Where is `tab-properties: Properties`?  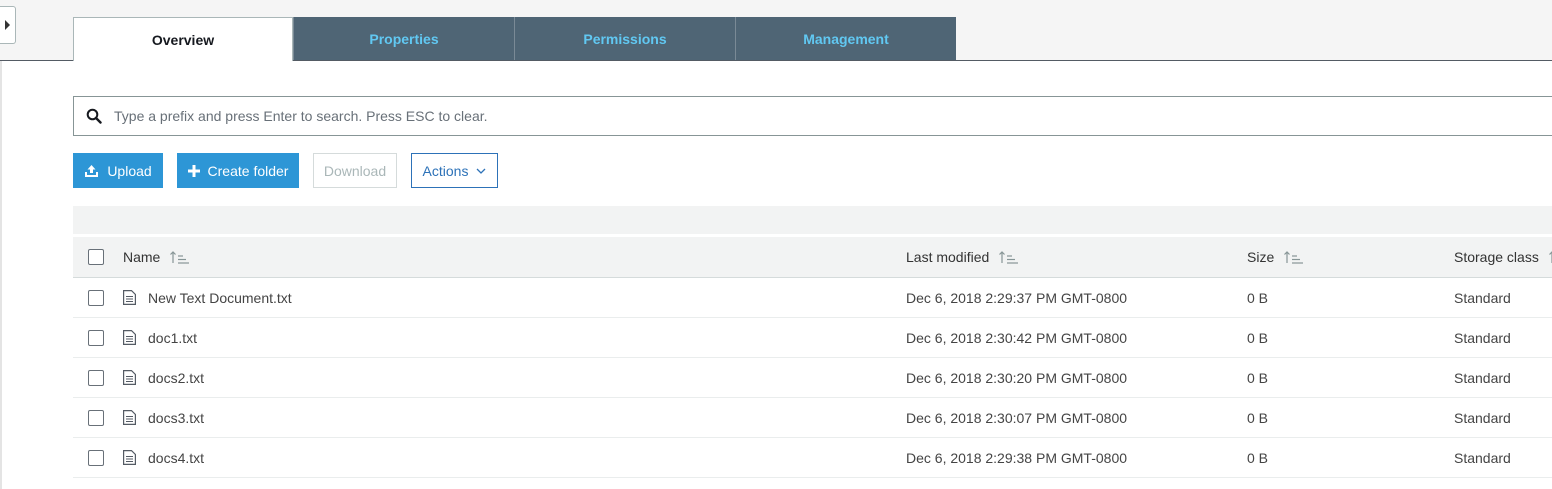 tab-properties: Properties is located at coordinates (403, 38).